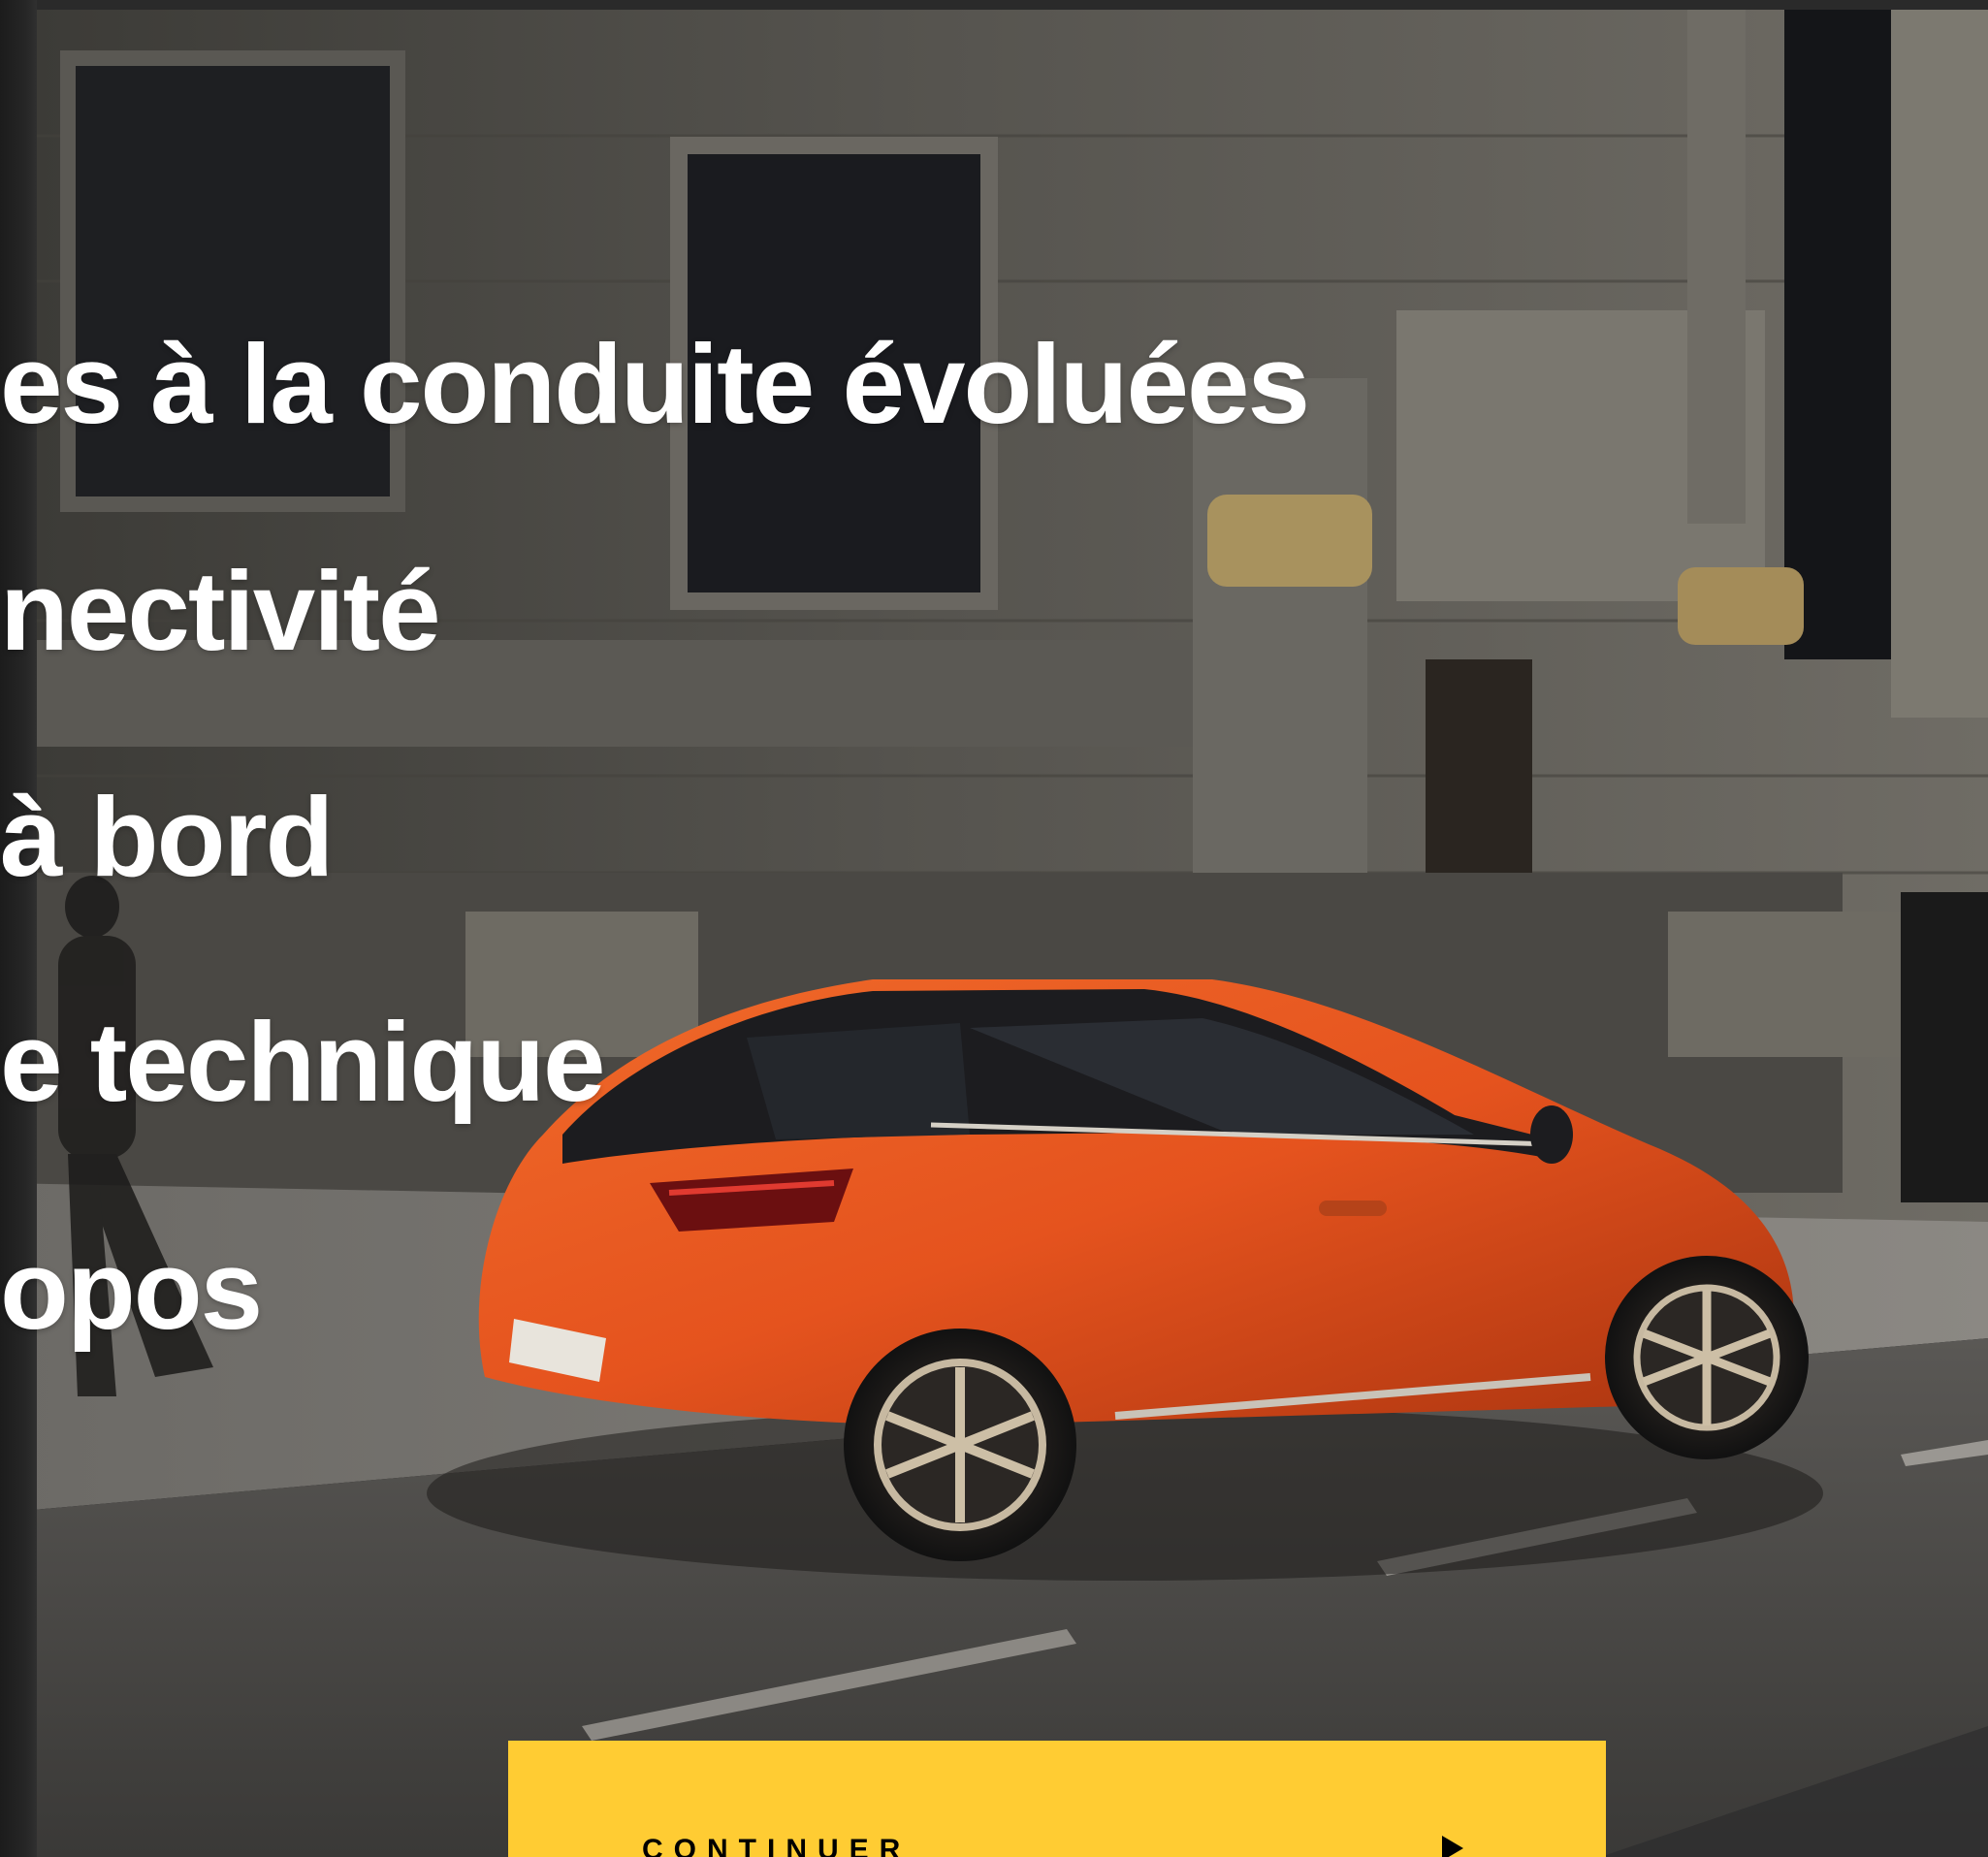 The image size is (1988, 1857). What do you see at coordinates (167, 837) in the screenshot?
I see `menu-item-a-bord: à bord` at bounding box center [167, 837].